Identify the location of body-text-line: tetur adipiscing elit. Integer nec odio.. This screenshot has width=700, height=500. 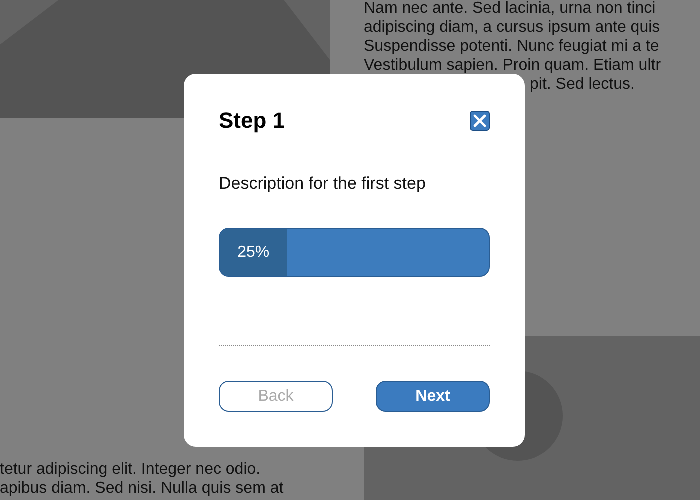
(131, 469).